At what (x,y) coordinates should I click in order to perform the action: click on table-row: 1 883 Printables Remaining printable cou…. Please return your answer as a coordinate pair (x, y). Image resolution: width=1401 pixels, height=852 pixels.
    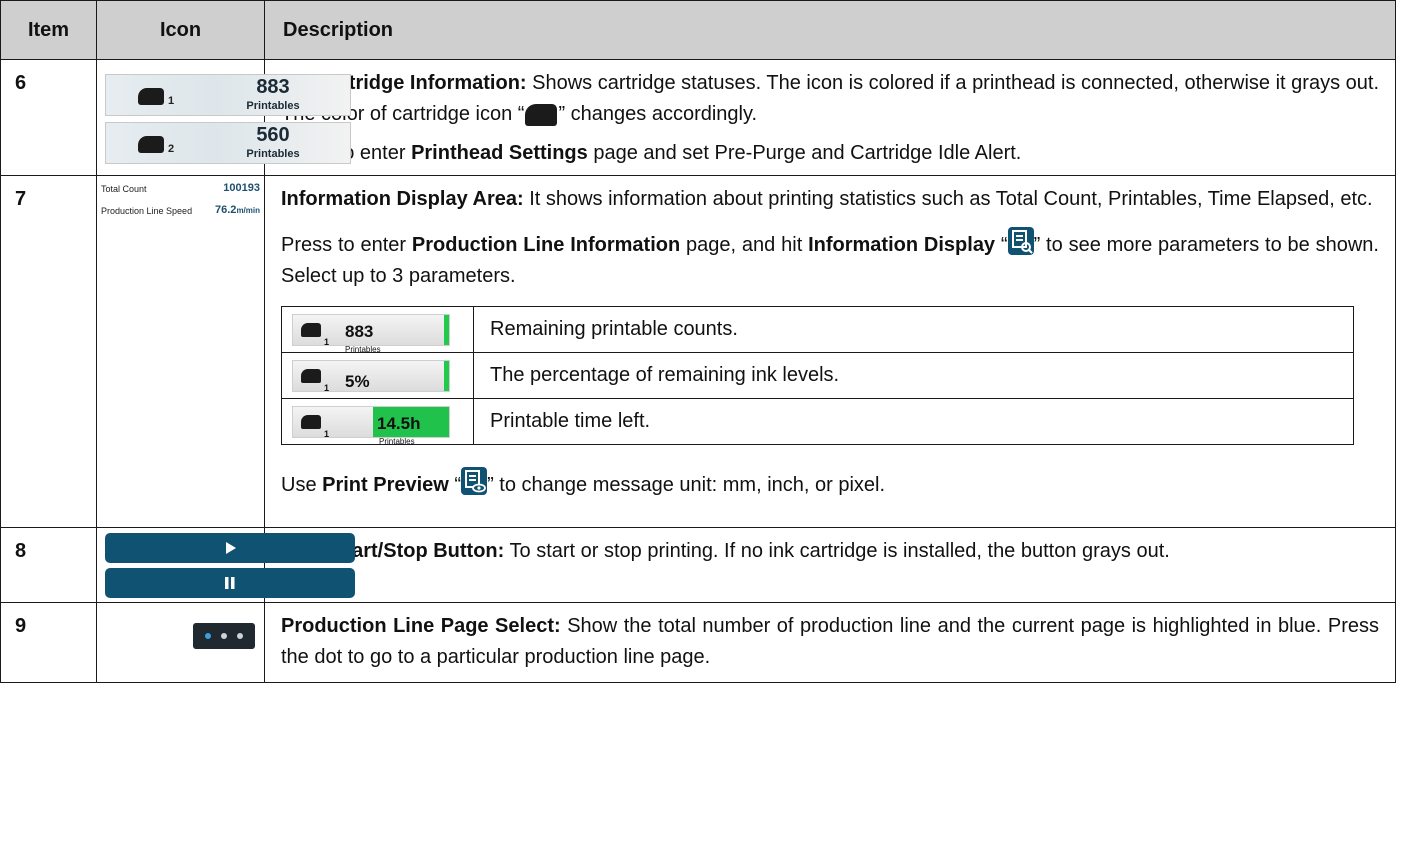
    Looking at the image, I should click on (817, 330).